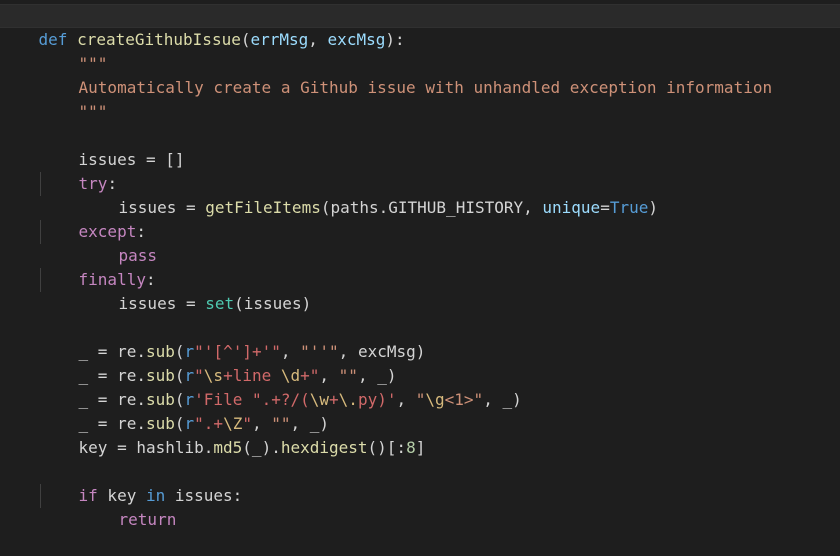 This screenshot has width=840, height=556. Describe the element at coordinates (141, 482) in the screenshot. I see `code-line-20: if key in issues:` at that location.